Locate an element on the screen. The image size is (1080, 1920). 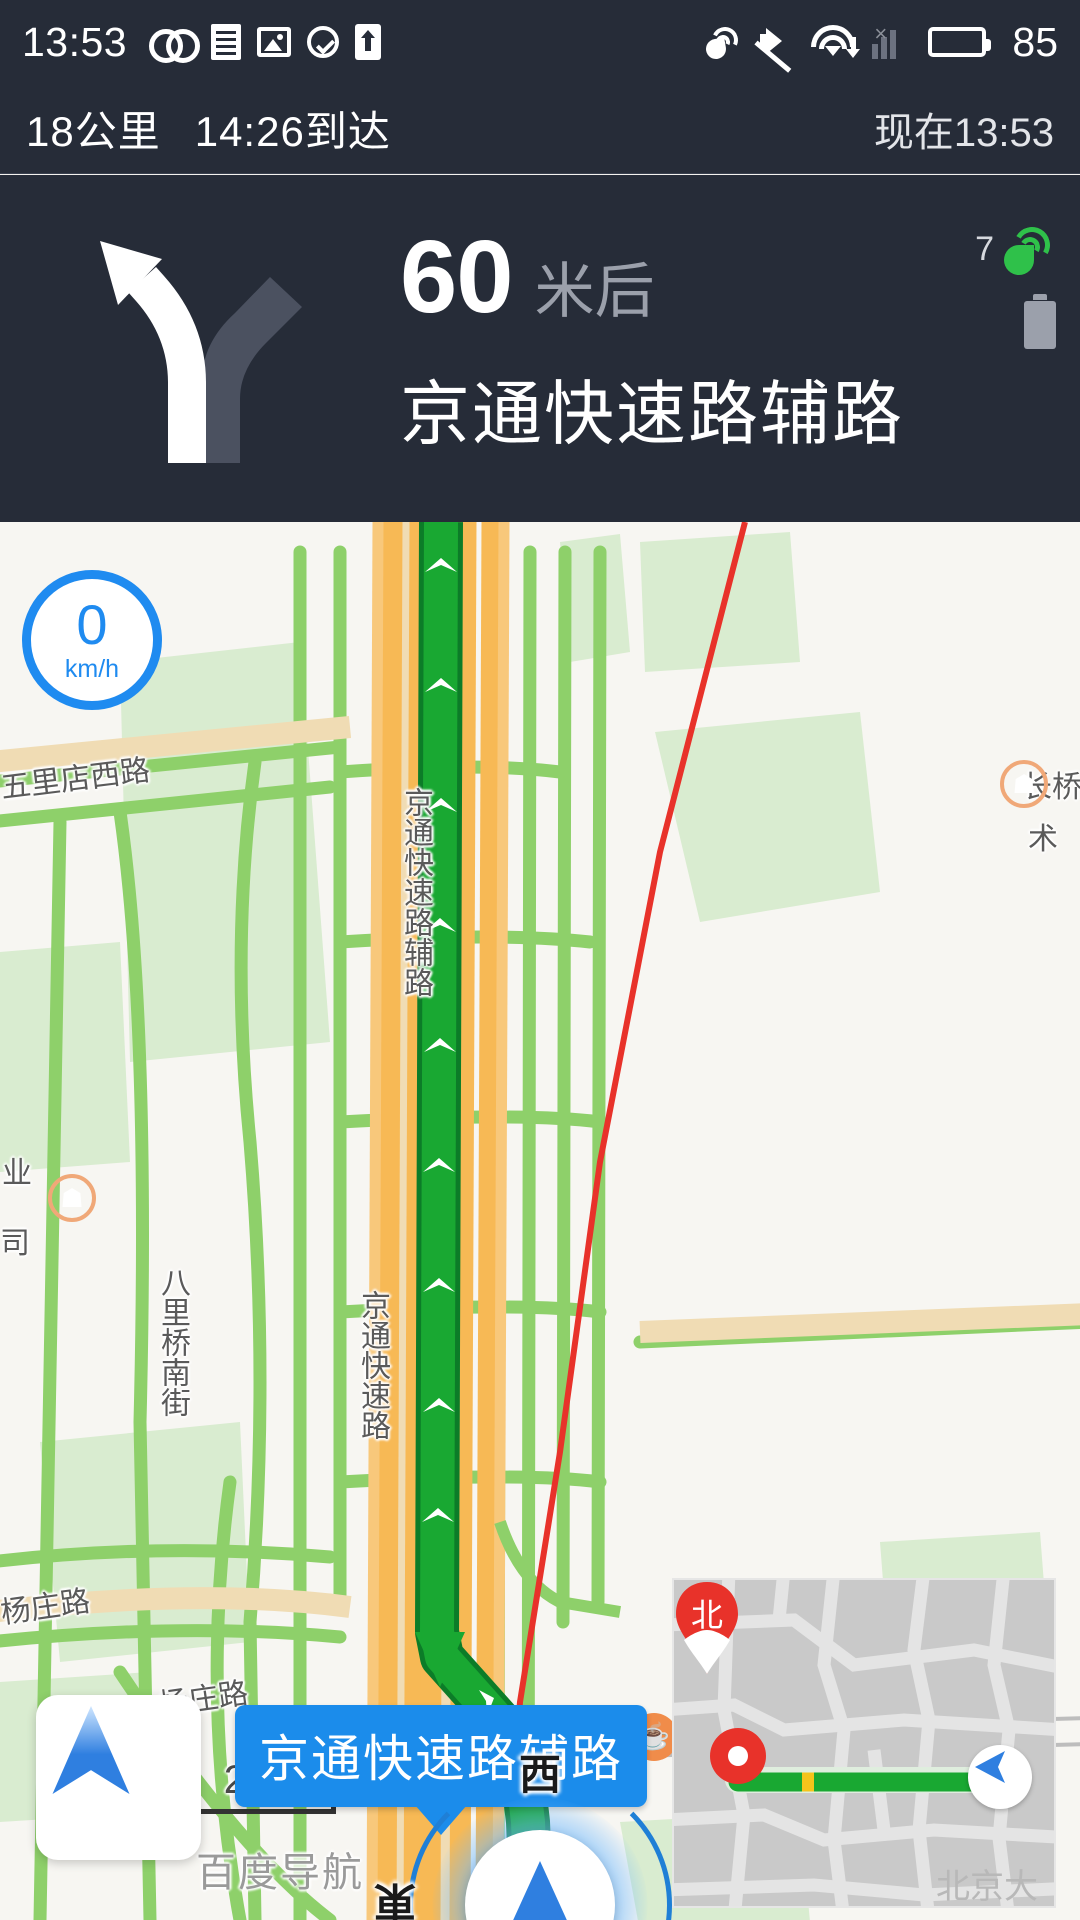
vehicle-position-marker: 西 北 東 is located at coordinates (537, 1832).